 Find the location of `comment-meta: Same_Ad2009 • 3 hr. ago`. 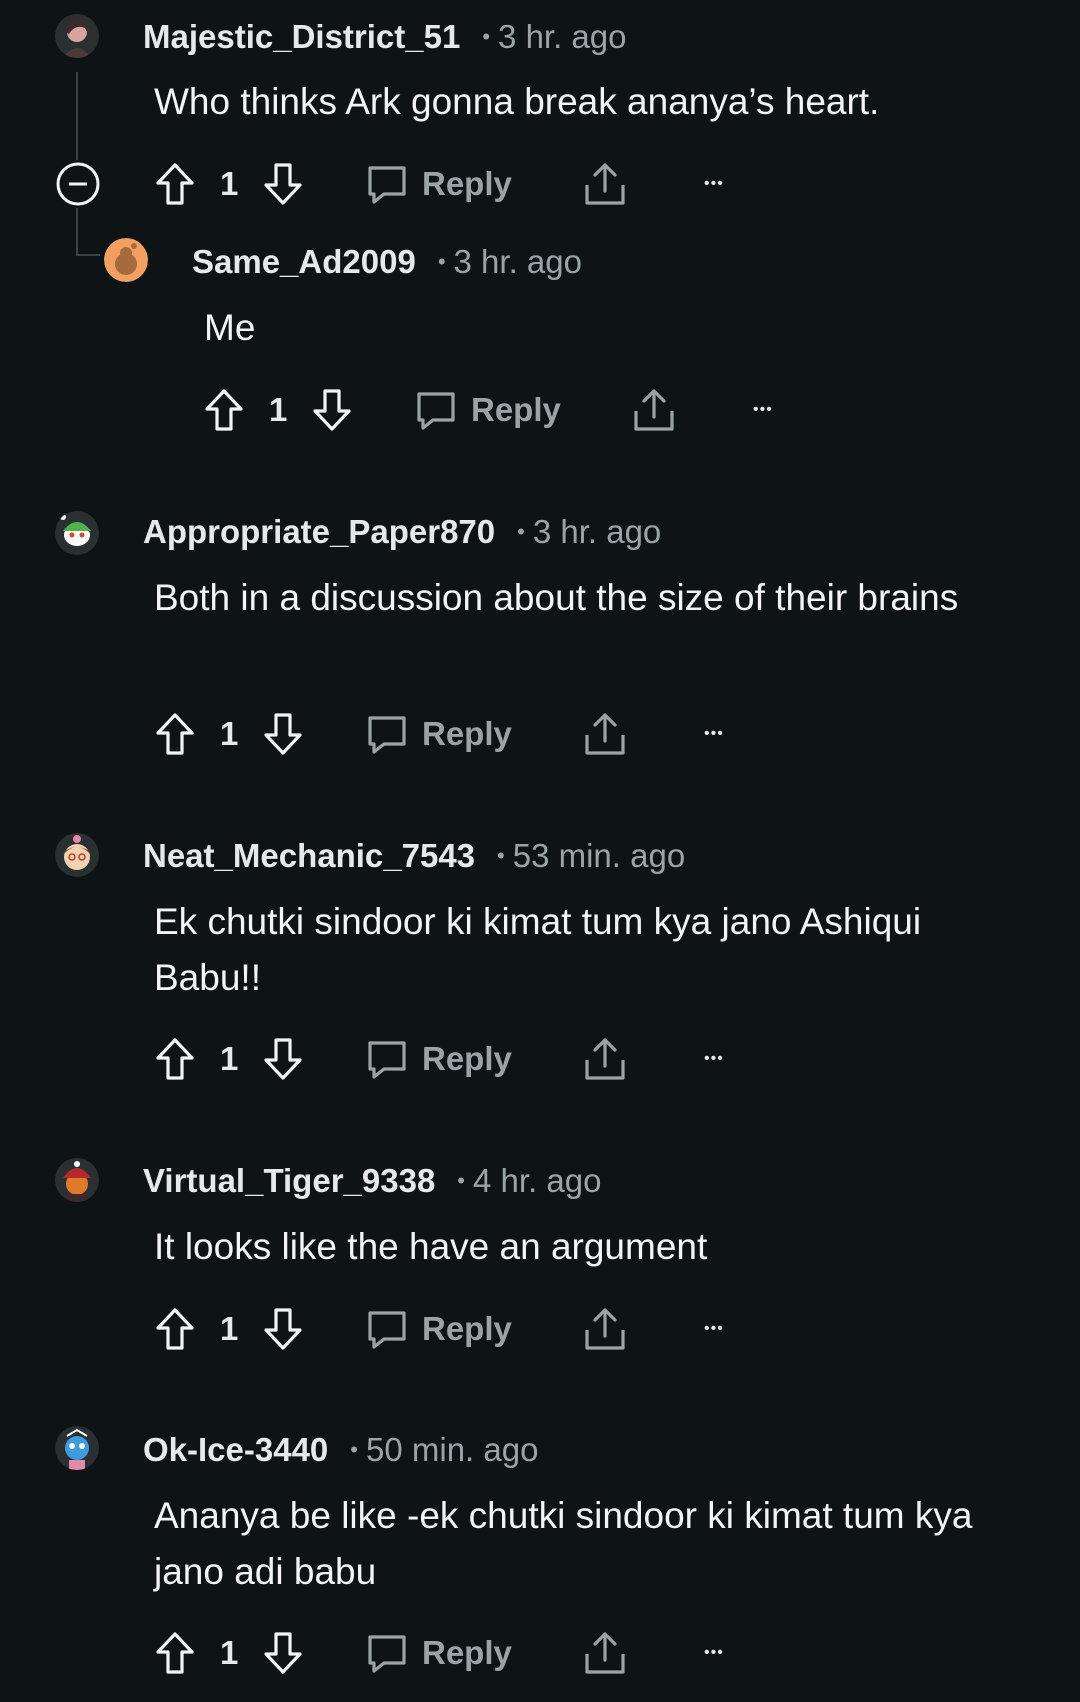

comment-meta: Same_Ad2009 • 3 hr. ago is located at coordinates (387, 262).